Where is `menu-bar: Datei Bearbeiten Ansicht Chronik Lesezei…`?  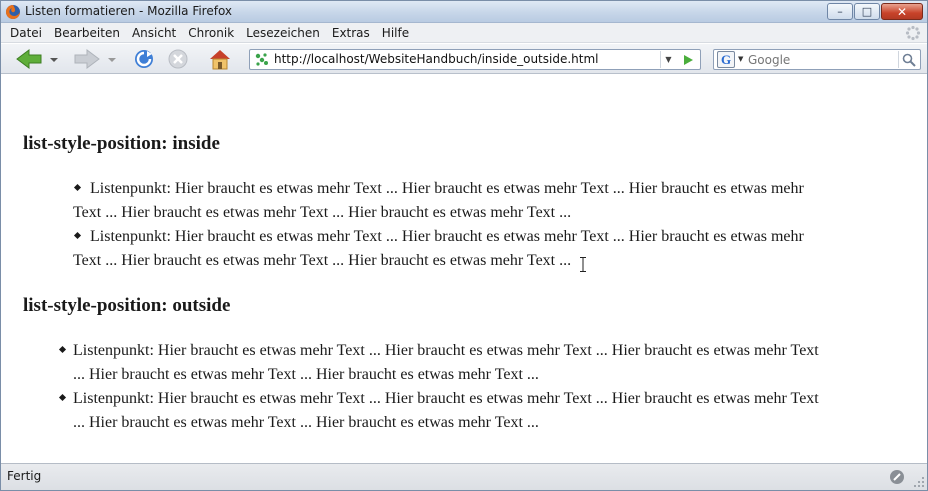
menu-bar: Datei Bearbeiten Ansicht Chronik Lesezei… is located at coordinates (464, 33).